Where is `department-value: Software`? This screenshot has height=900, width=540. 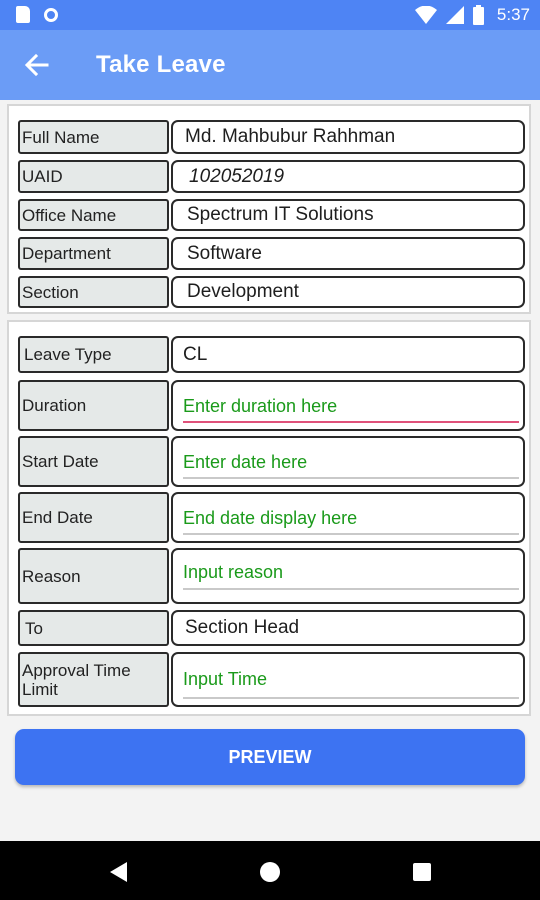
department-value: Software is located at coordinates (348, 253).